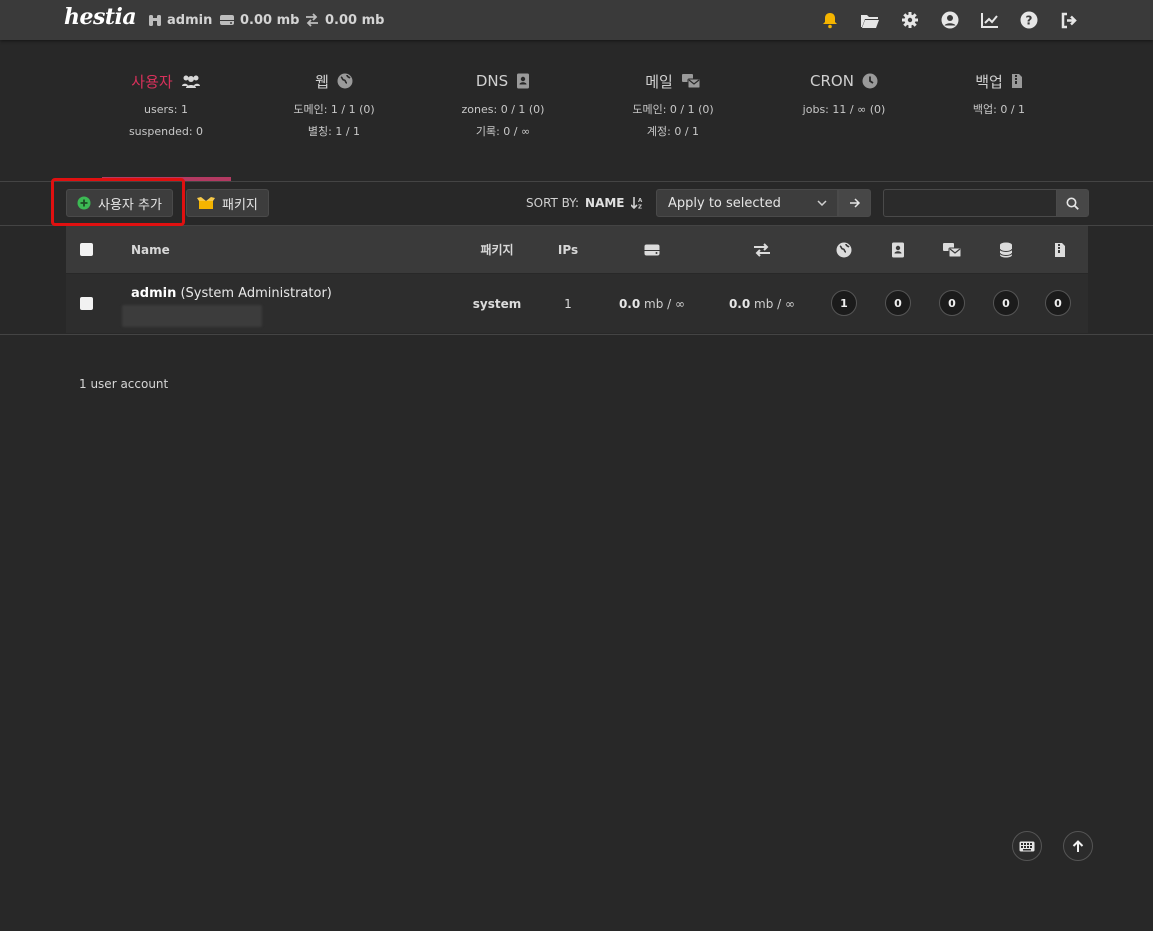 The height and width of the screenshot is (931, 1153). I want to click on redacted-email, so click(192, 316).